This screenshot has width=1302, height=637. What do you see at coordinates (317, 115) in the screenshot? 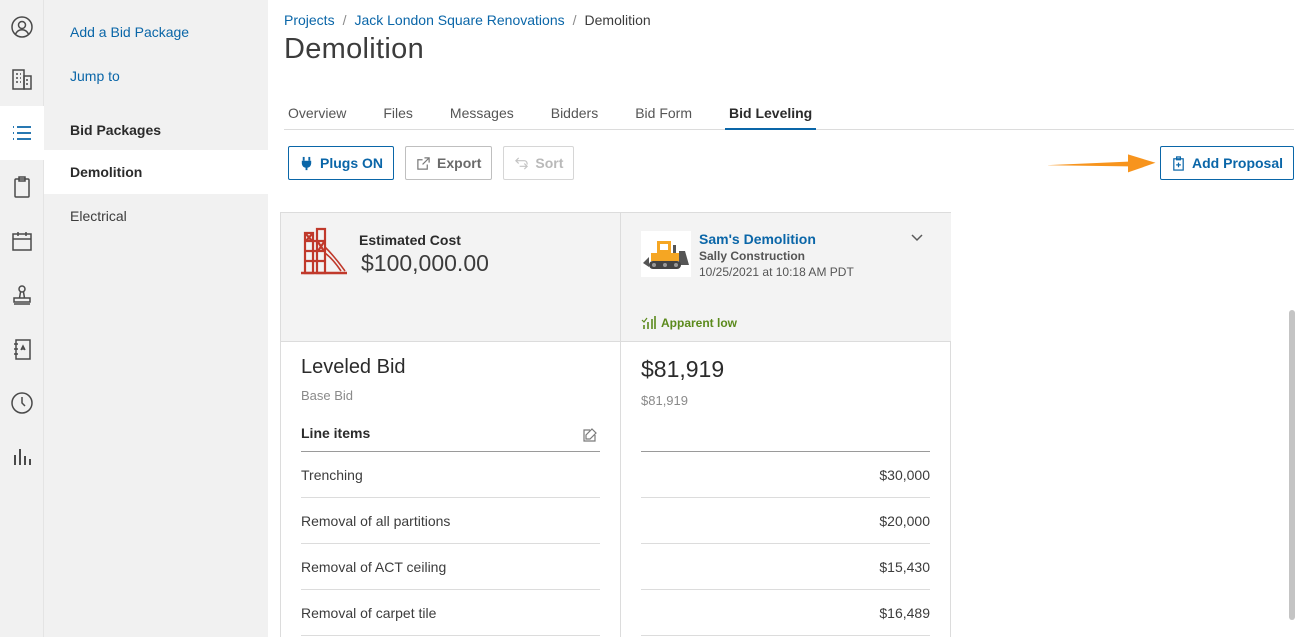
I see `tab-overview: Overview` at bounding box center [317, 115].